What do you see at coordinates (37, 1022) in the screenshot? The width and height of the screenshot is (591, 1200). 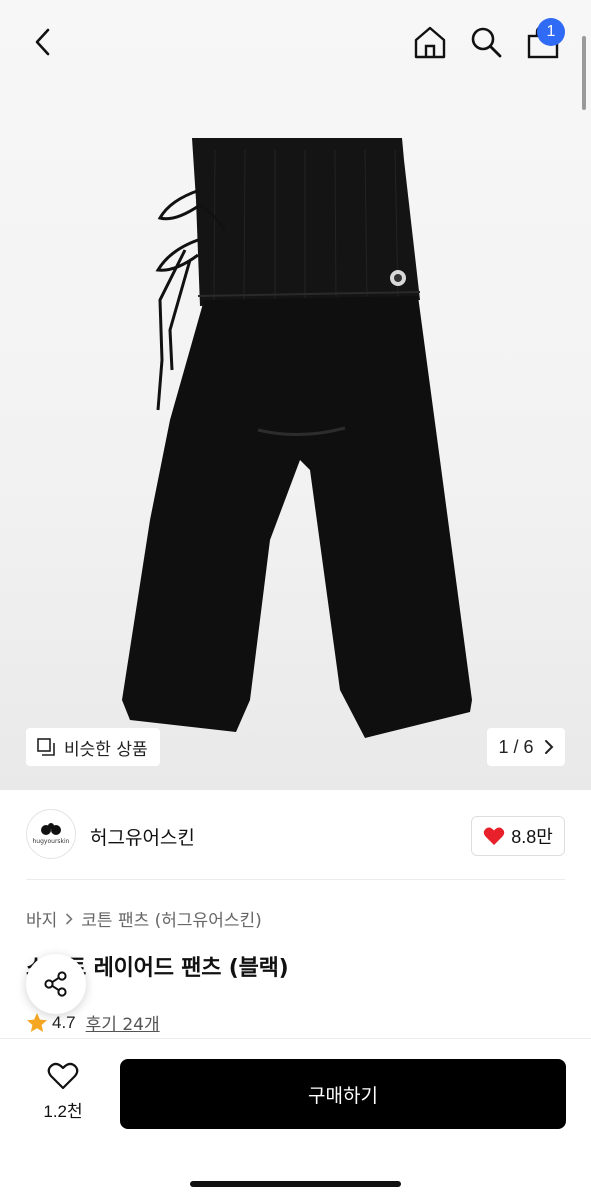 I see `star-icon` at bounding box center [37, 1022].